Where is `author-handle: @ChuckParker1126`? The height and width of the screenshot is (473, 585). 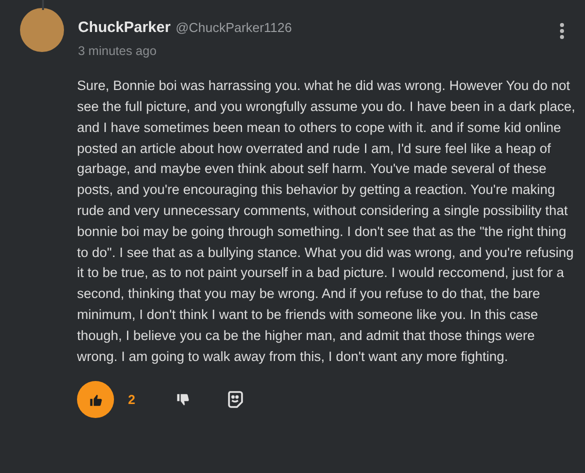 author-handle: @ChuckParker1126 is located at coordinates (234, 28).